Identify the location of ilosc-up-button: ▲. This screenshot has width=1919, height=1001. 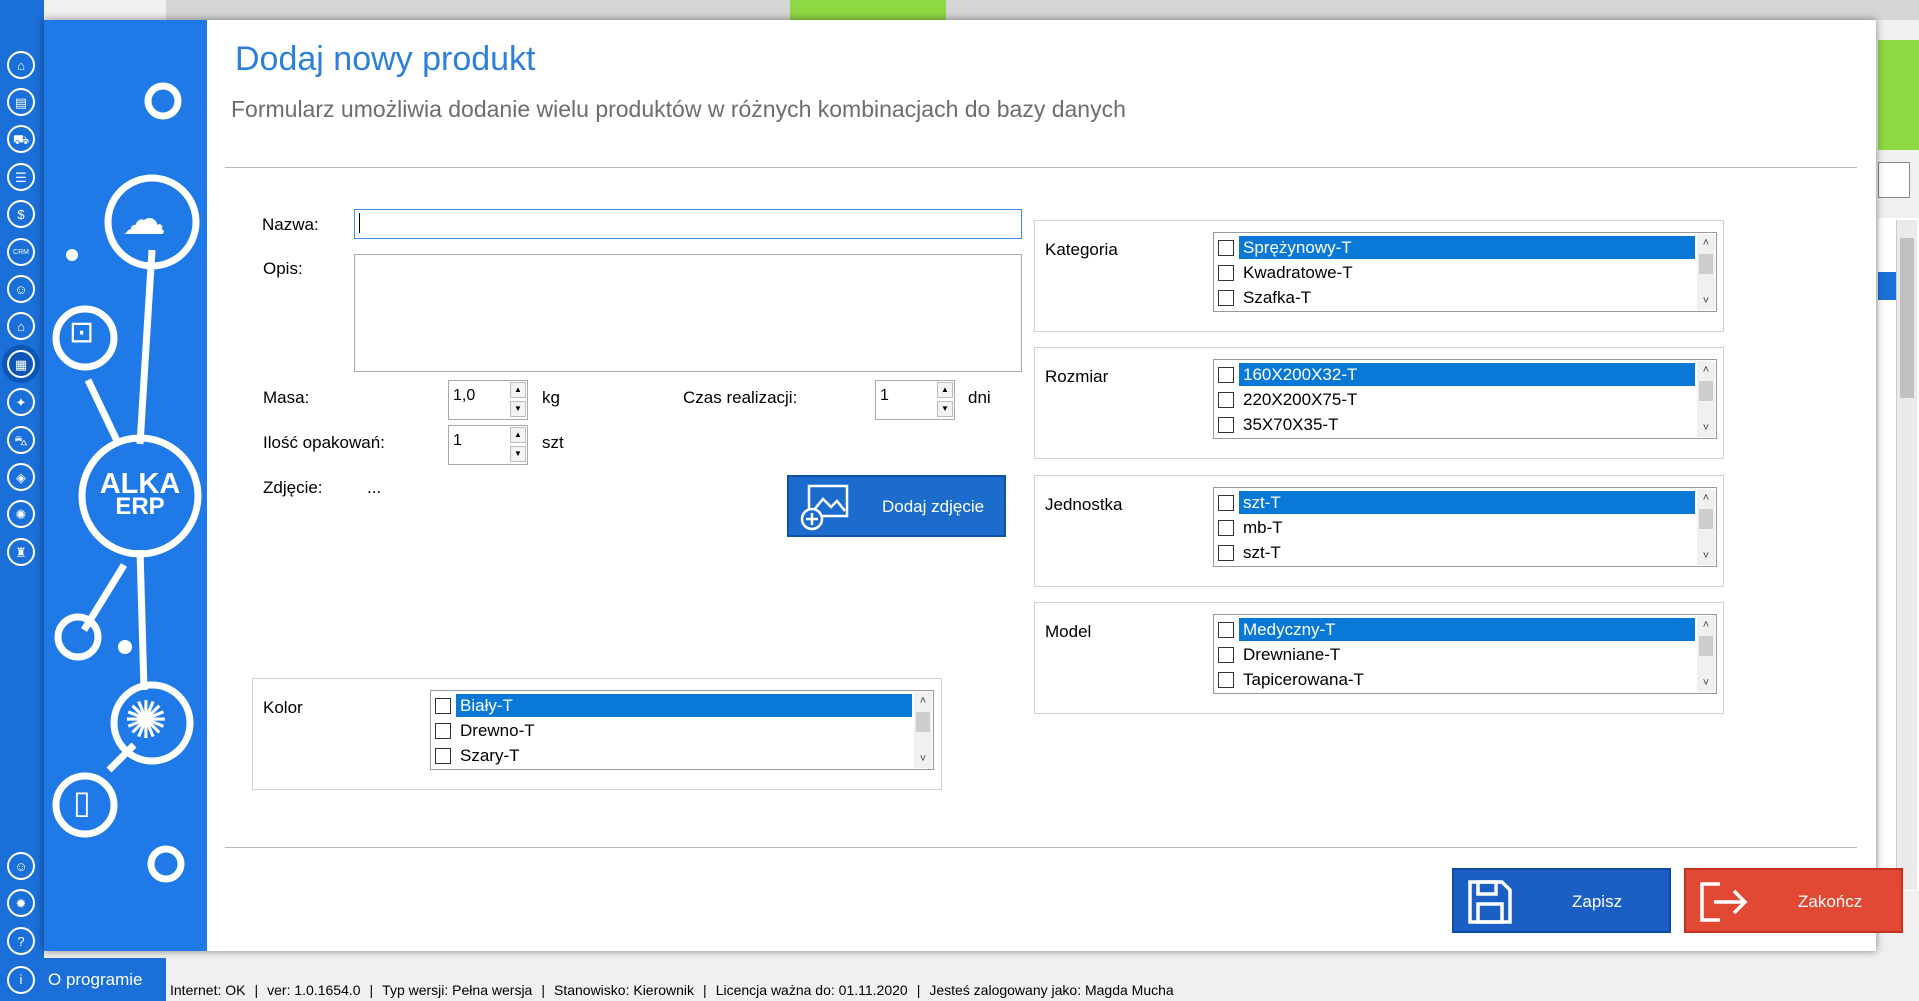
(518, 435).